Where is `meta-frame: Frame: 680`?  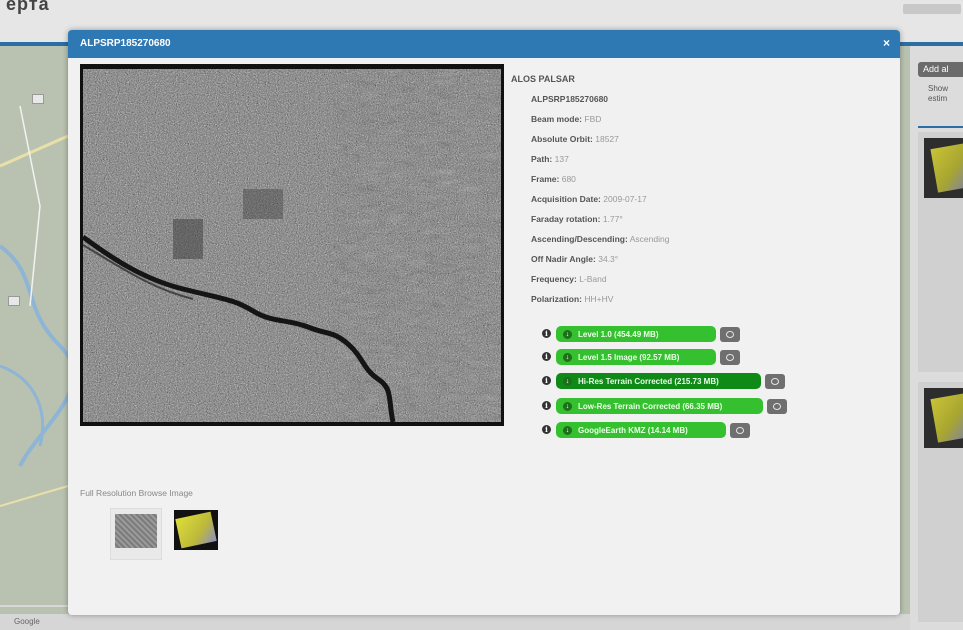
meta-frame: Frame: 680 is located at coordinates (553, 179).